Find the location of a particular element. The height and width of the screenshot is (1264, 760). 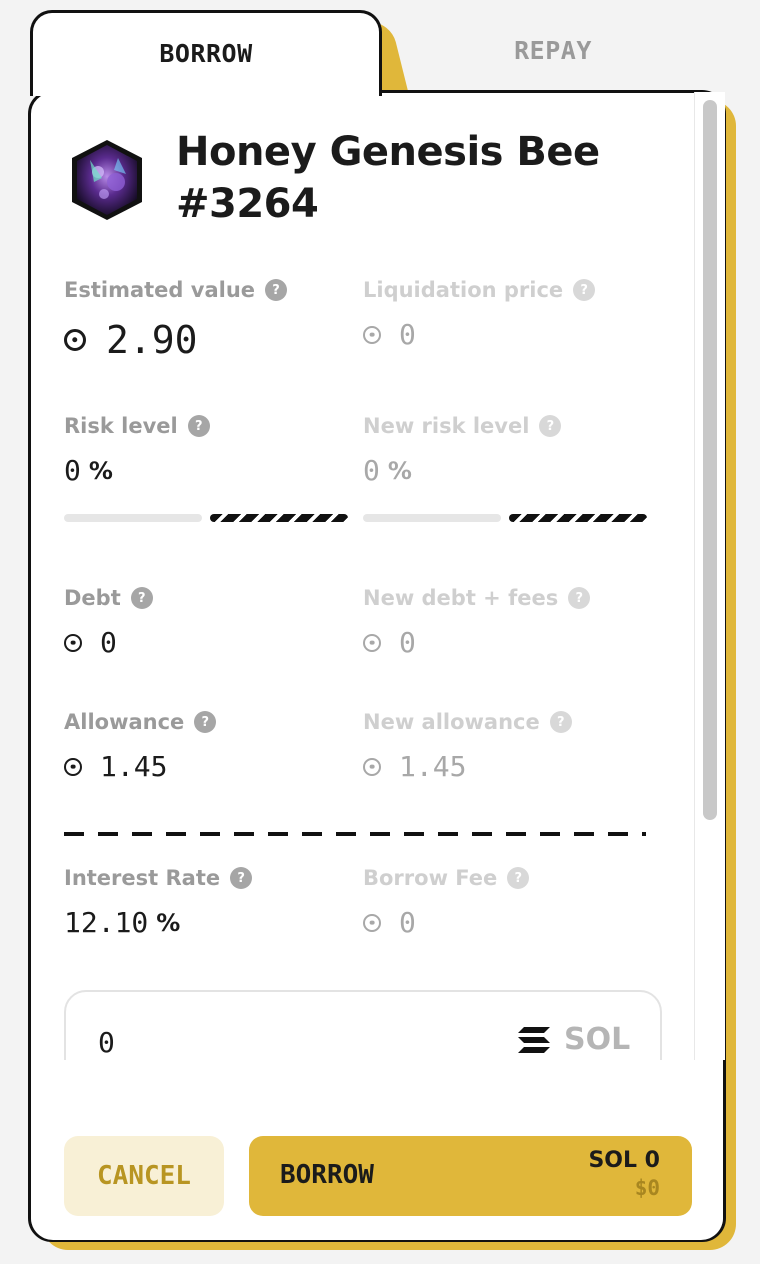

tab-repay-label: REPAY is located at coordinates (553, 50).